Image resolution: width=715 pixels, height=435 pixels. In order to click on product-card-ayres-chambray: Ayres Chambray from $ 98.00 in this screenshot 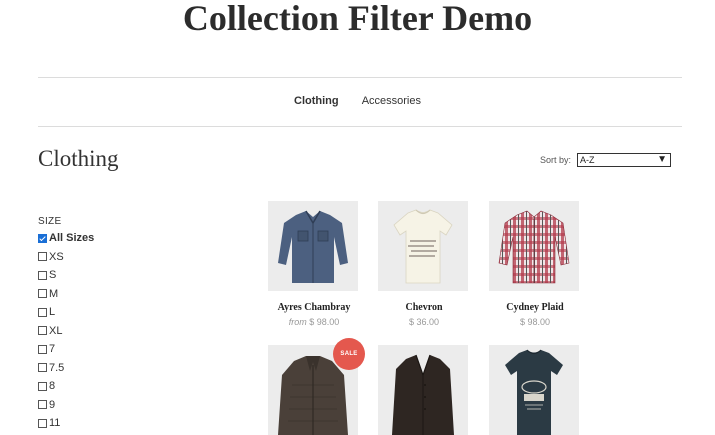, I will do `click(314, 264)`.